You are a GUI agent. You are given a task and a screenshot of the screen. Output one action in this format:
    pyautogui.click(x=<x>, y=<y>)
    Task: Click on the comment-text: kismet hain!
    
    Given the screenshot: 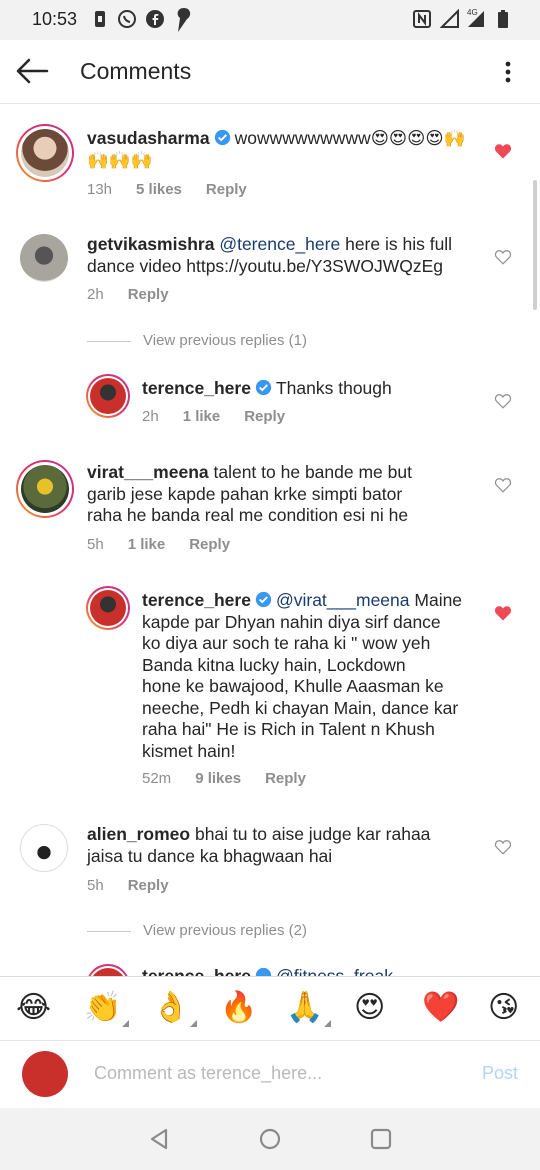 What is the action you would take?
    pyautogui.click(x=189, y=750)
    